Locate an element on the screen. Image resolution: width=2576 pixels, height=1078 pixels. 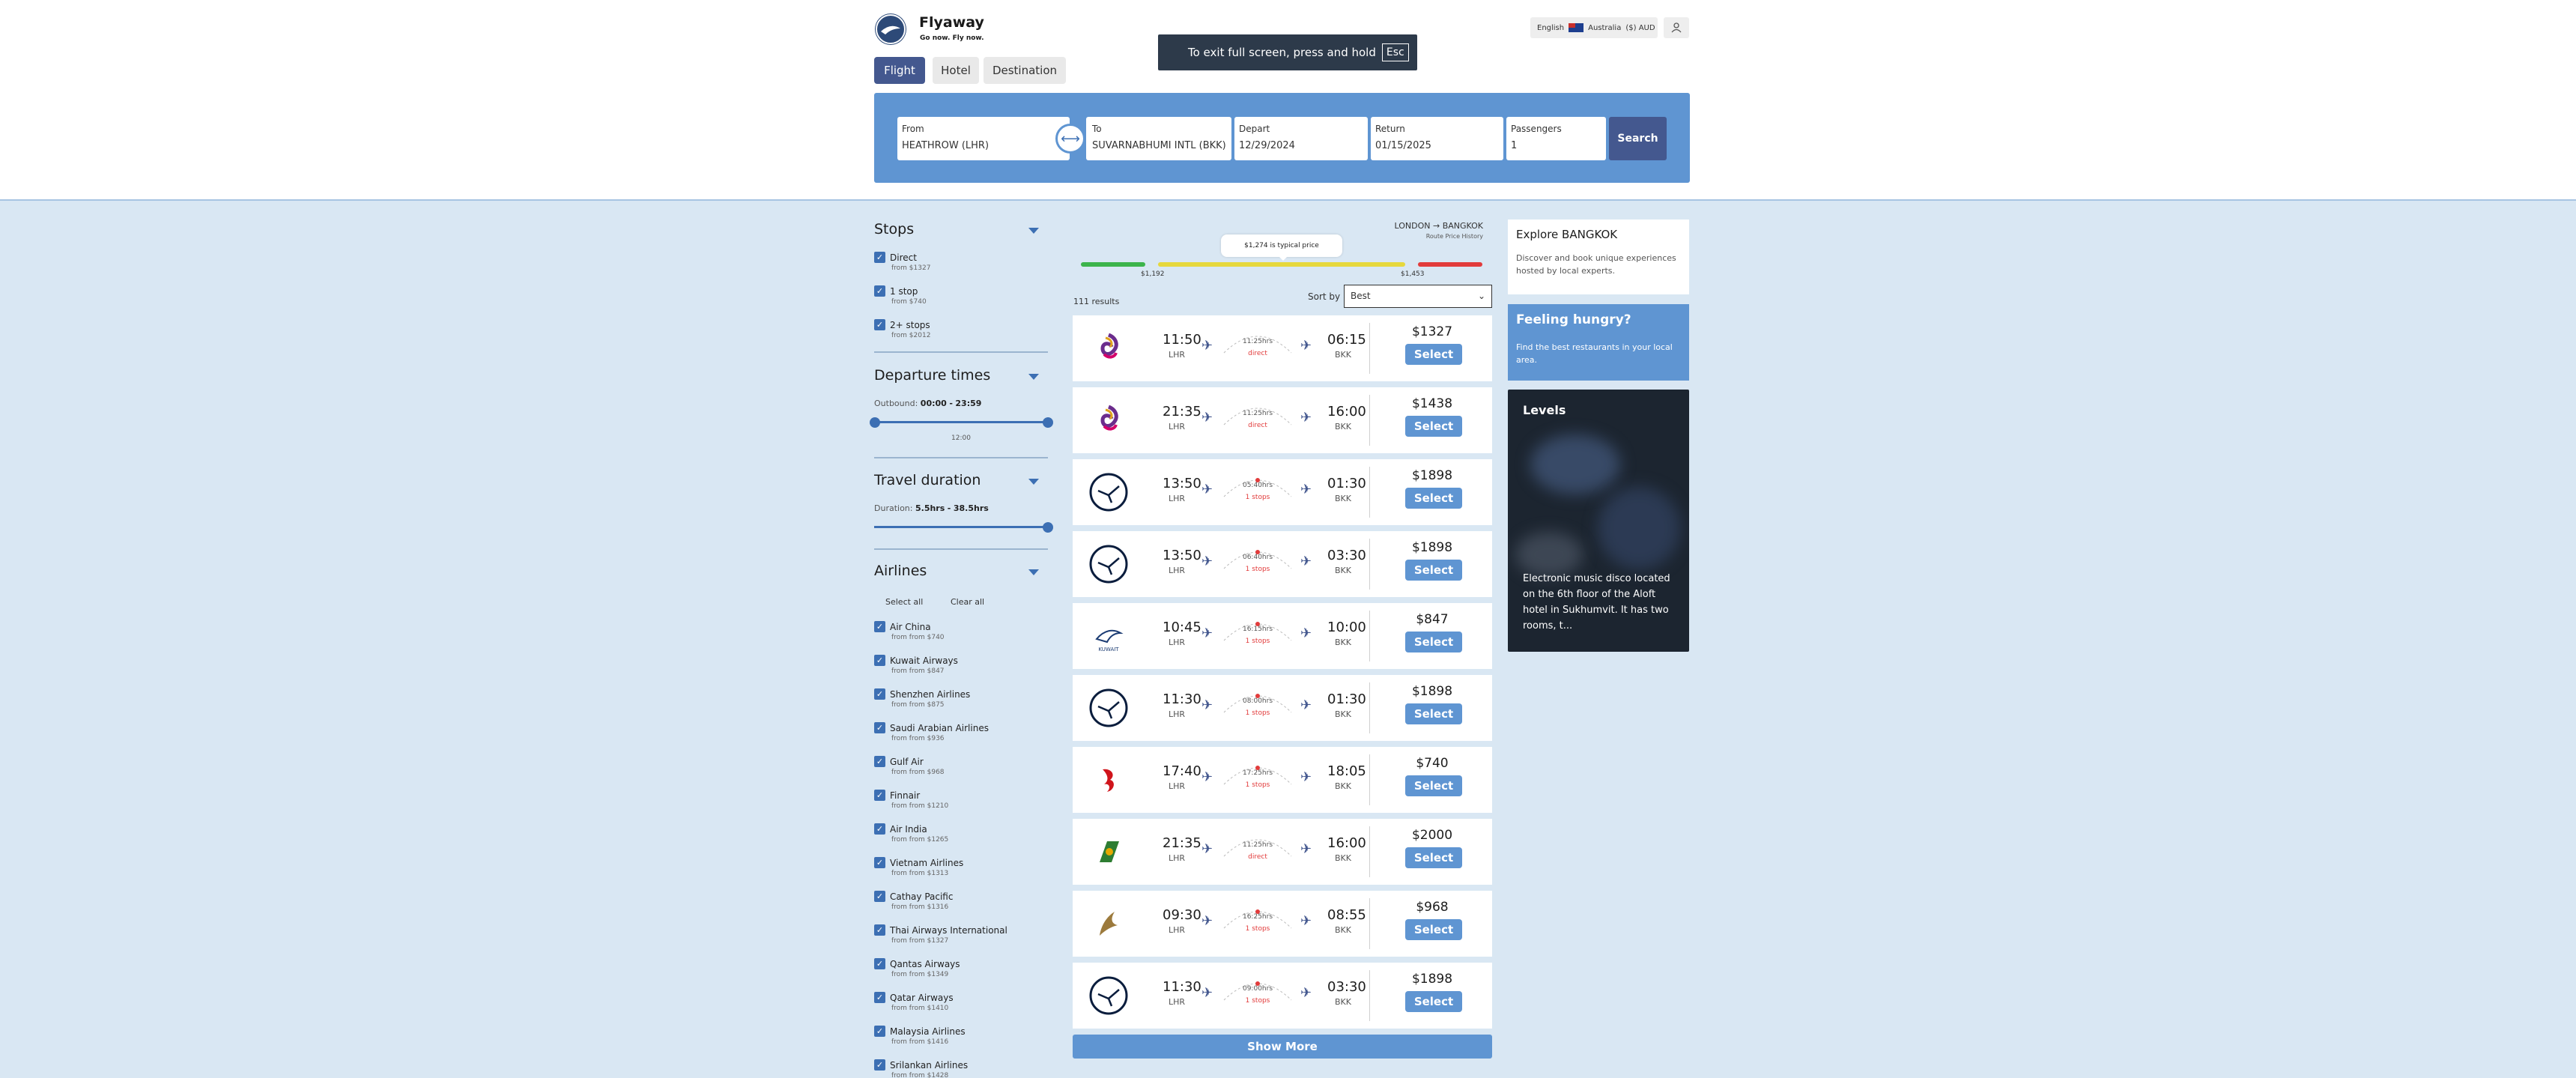
airline-from-price: from from $1428 is located at coordinates (920, 1075).